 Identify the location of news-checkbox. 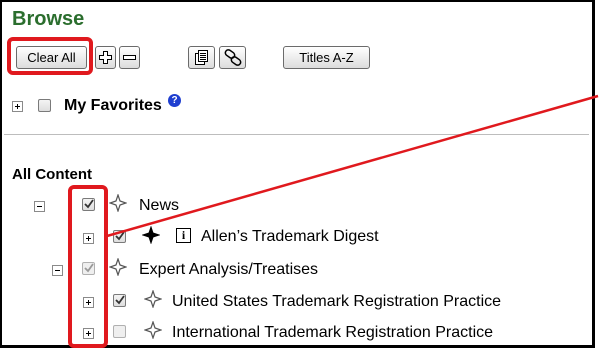
(88, 204).